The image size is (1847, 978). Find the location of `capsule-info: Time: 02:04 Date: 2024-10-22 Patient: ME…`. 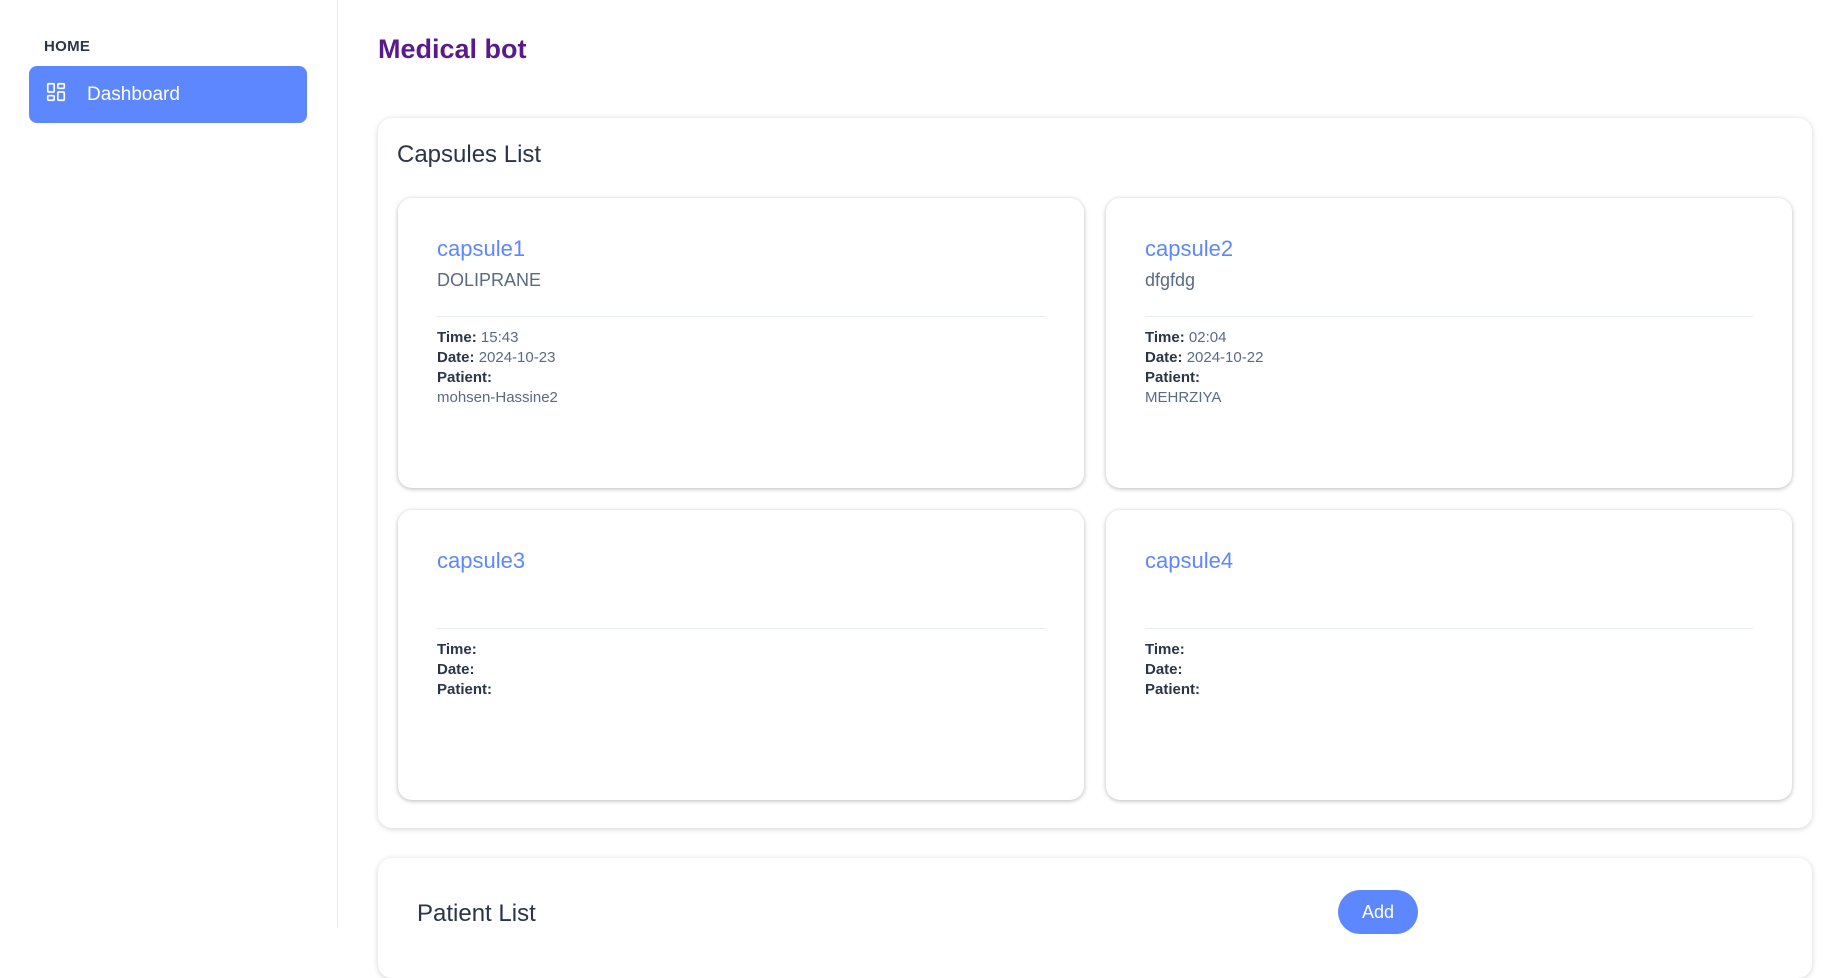

capsule-info: Time: 02:04 Date: 2024-10-22 Patient: ME… is located at coordinates (1204, 368).